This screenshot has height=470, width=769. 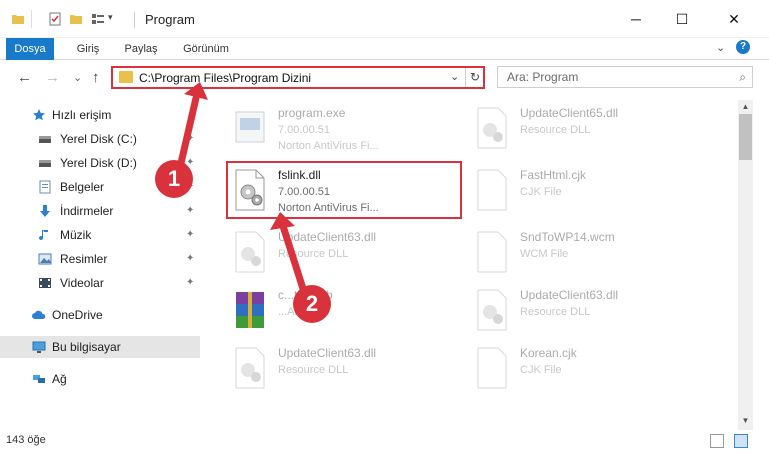 What do you see at coordinates (170, 19) in the screenshot?
I see `window-title: Program` at bounding box center [170, 19].